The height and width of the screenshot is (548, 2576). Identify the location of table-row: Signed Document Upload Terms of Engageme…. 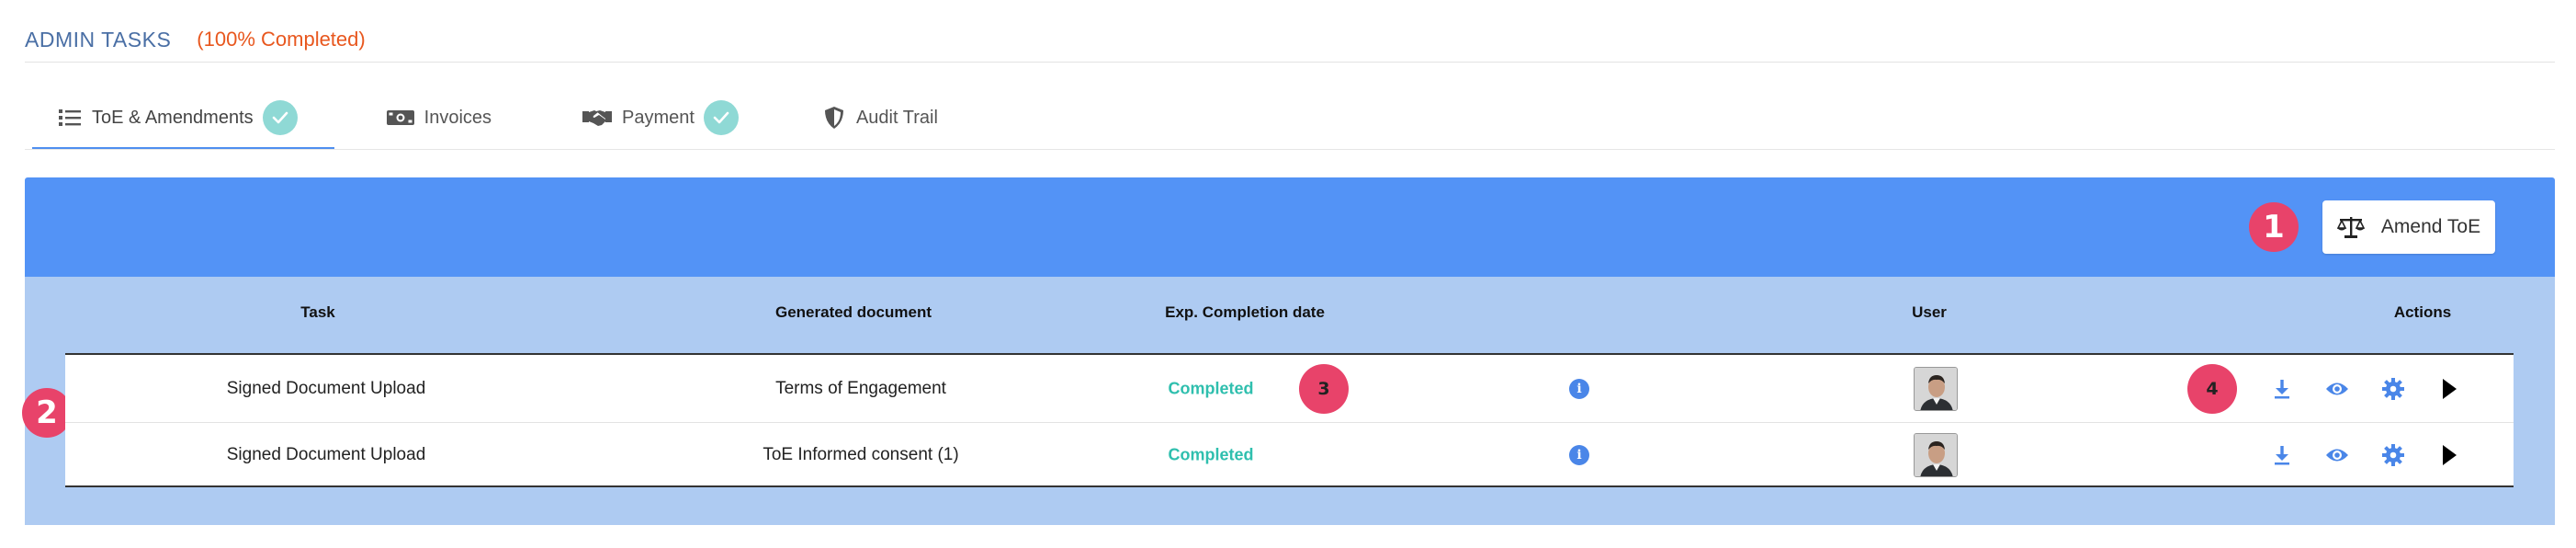
(1289, 388).